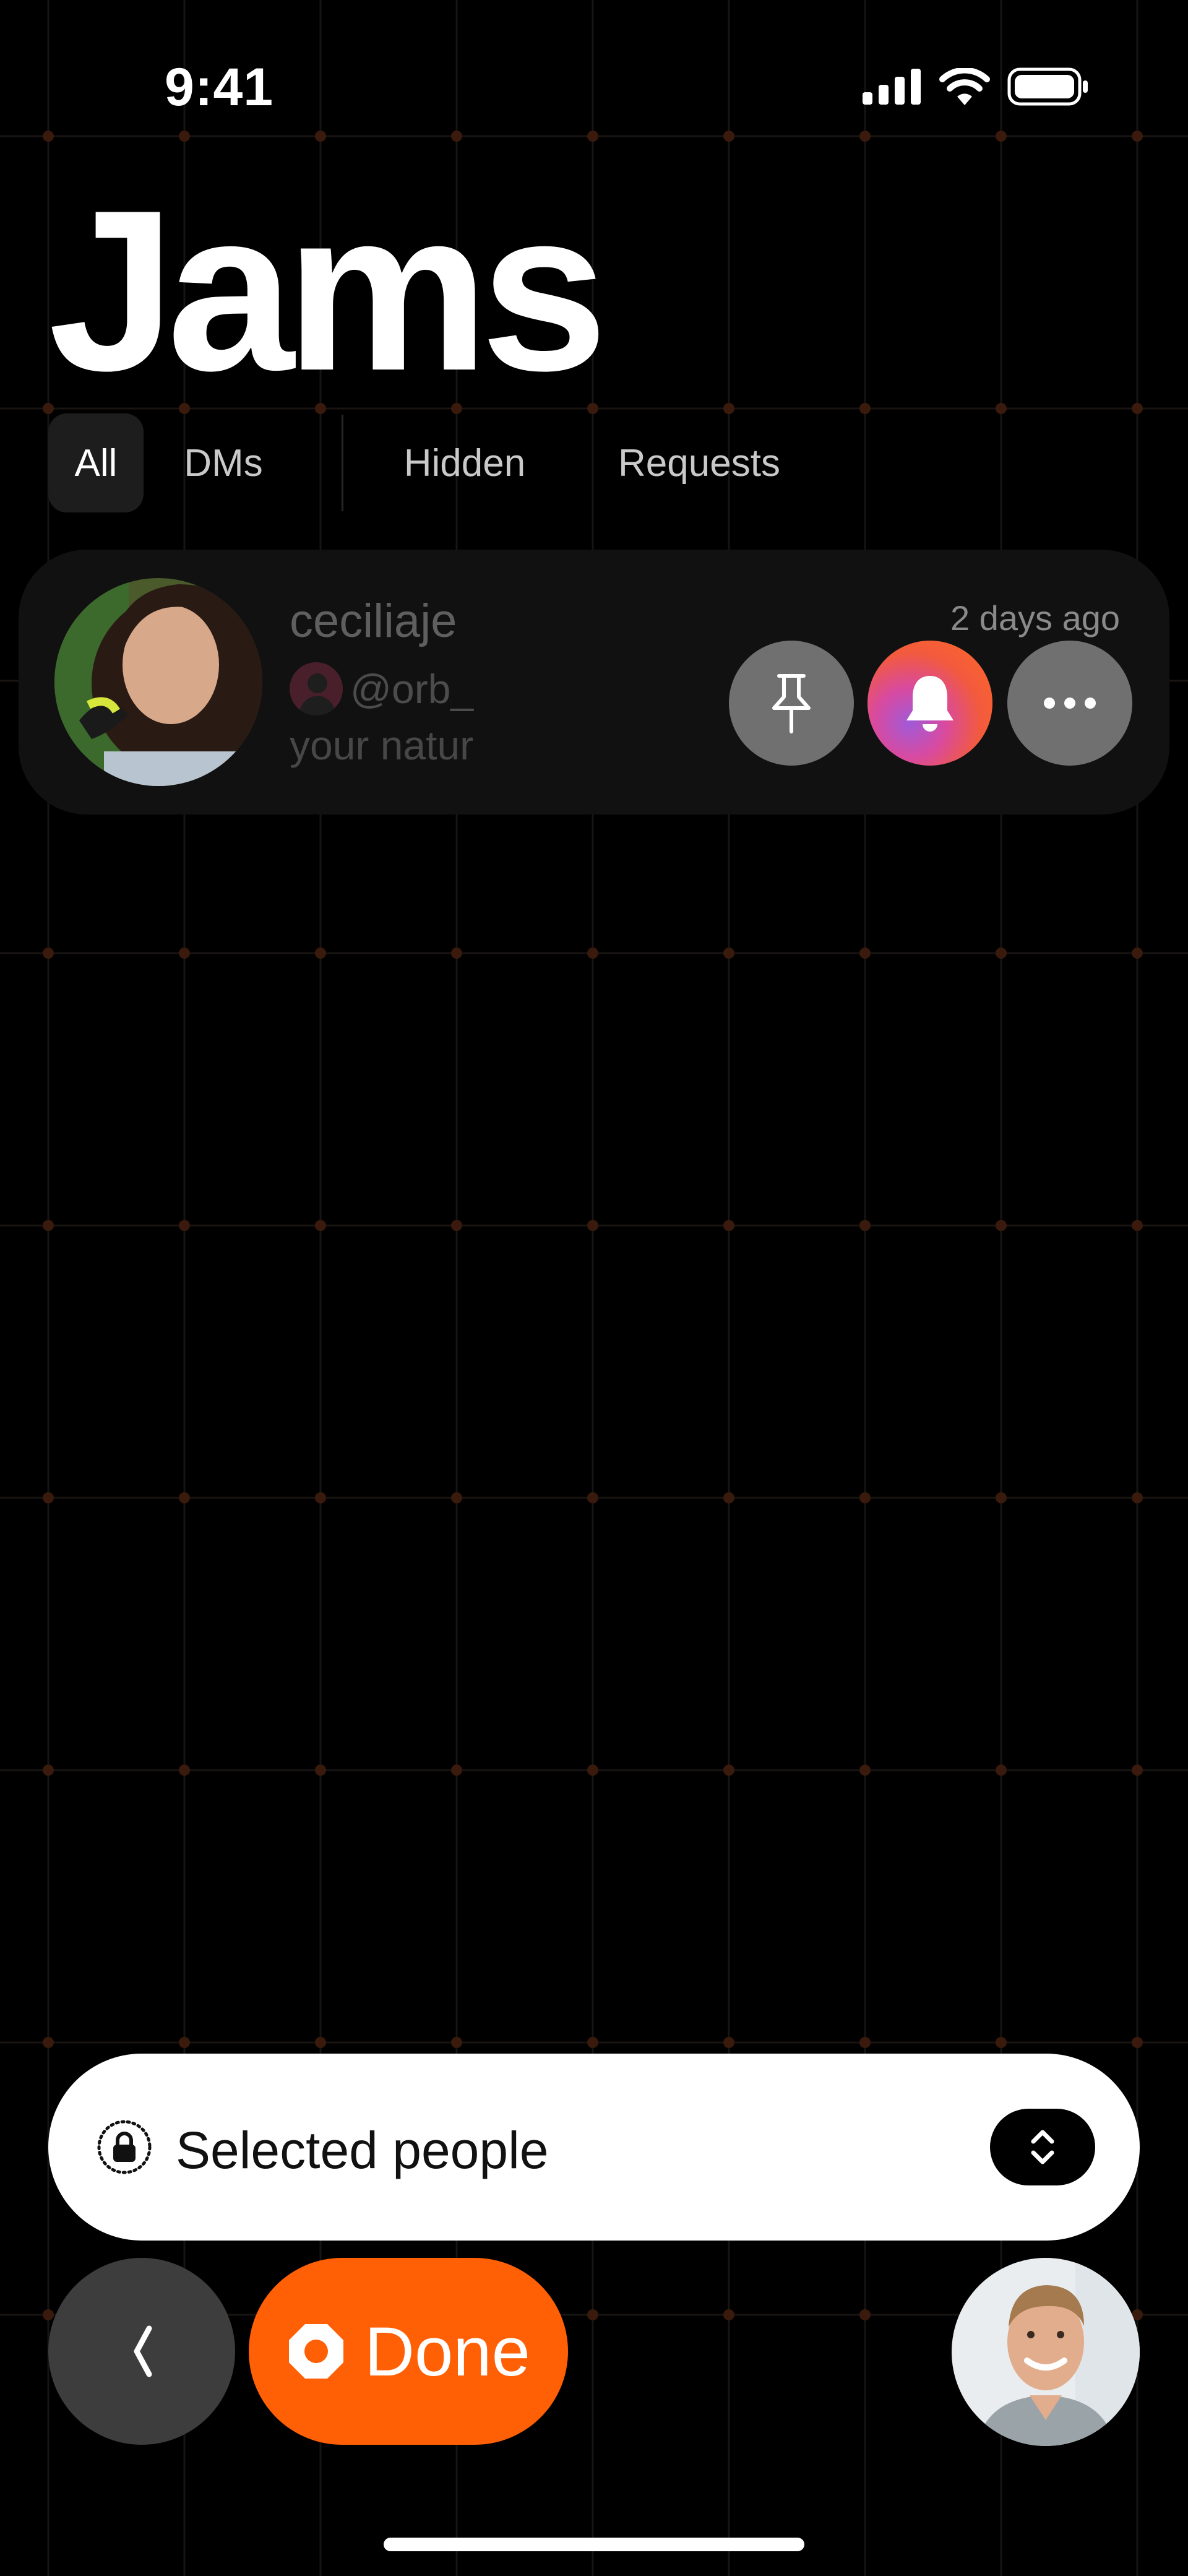 The width and height of the screenshot is (1188, 2576). What do you see at coordinates (699, 462) in the screenshot?
I see `tab-requests: Requests` at bounding box center [699, 462].